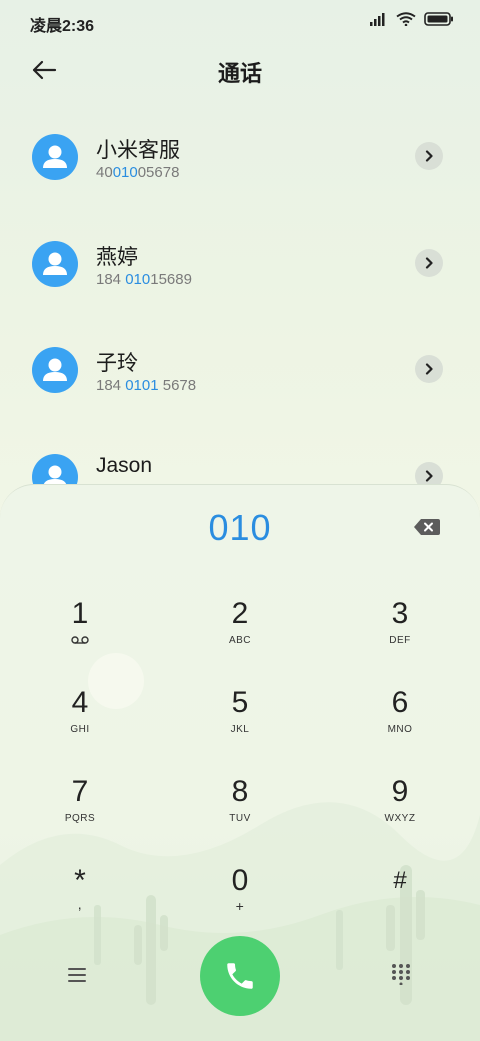  I want to click on backspace-icon, so click(427, 527).